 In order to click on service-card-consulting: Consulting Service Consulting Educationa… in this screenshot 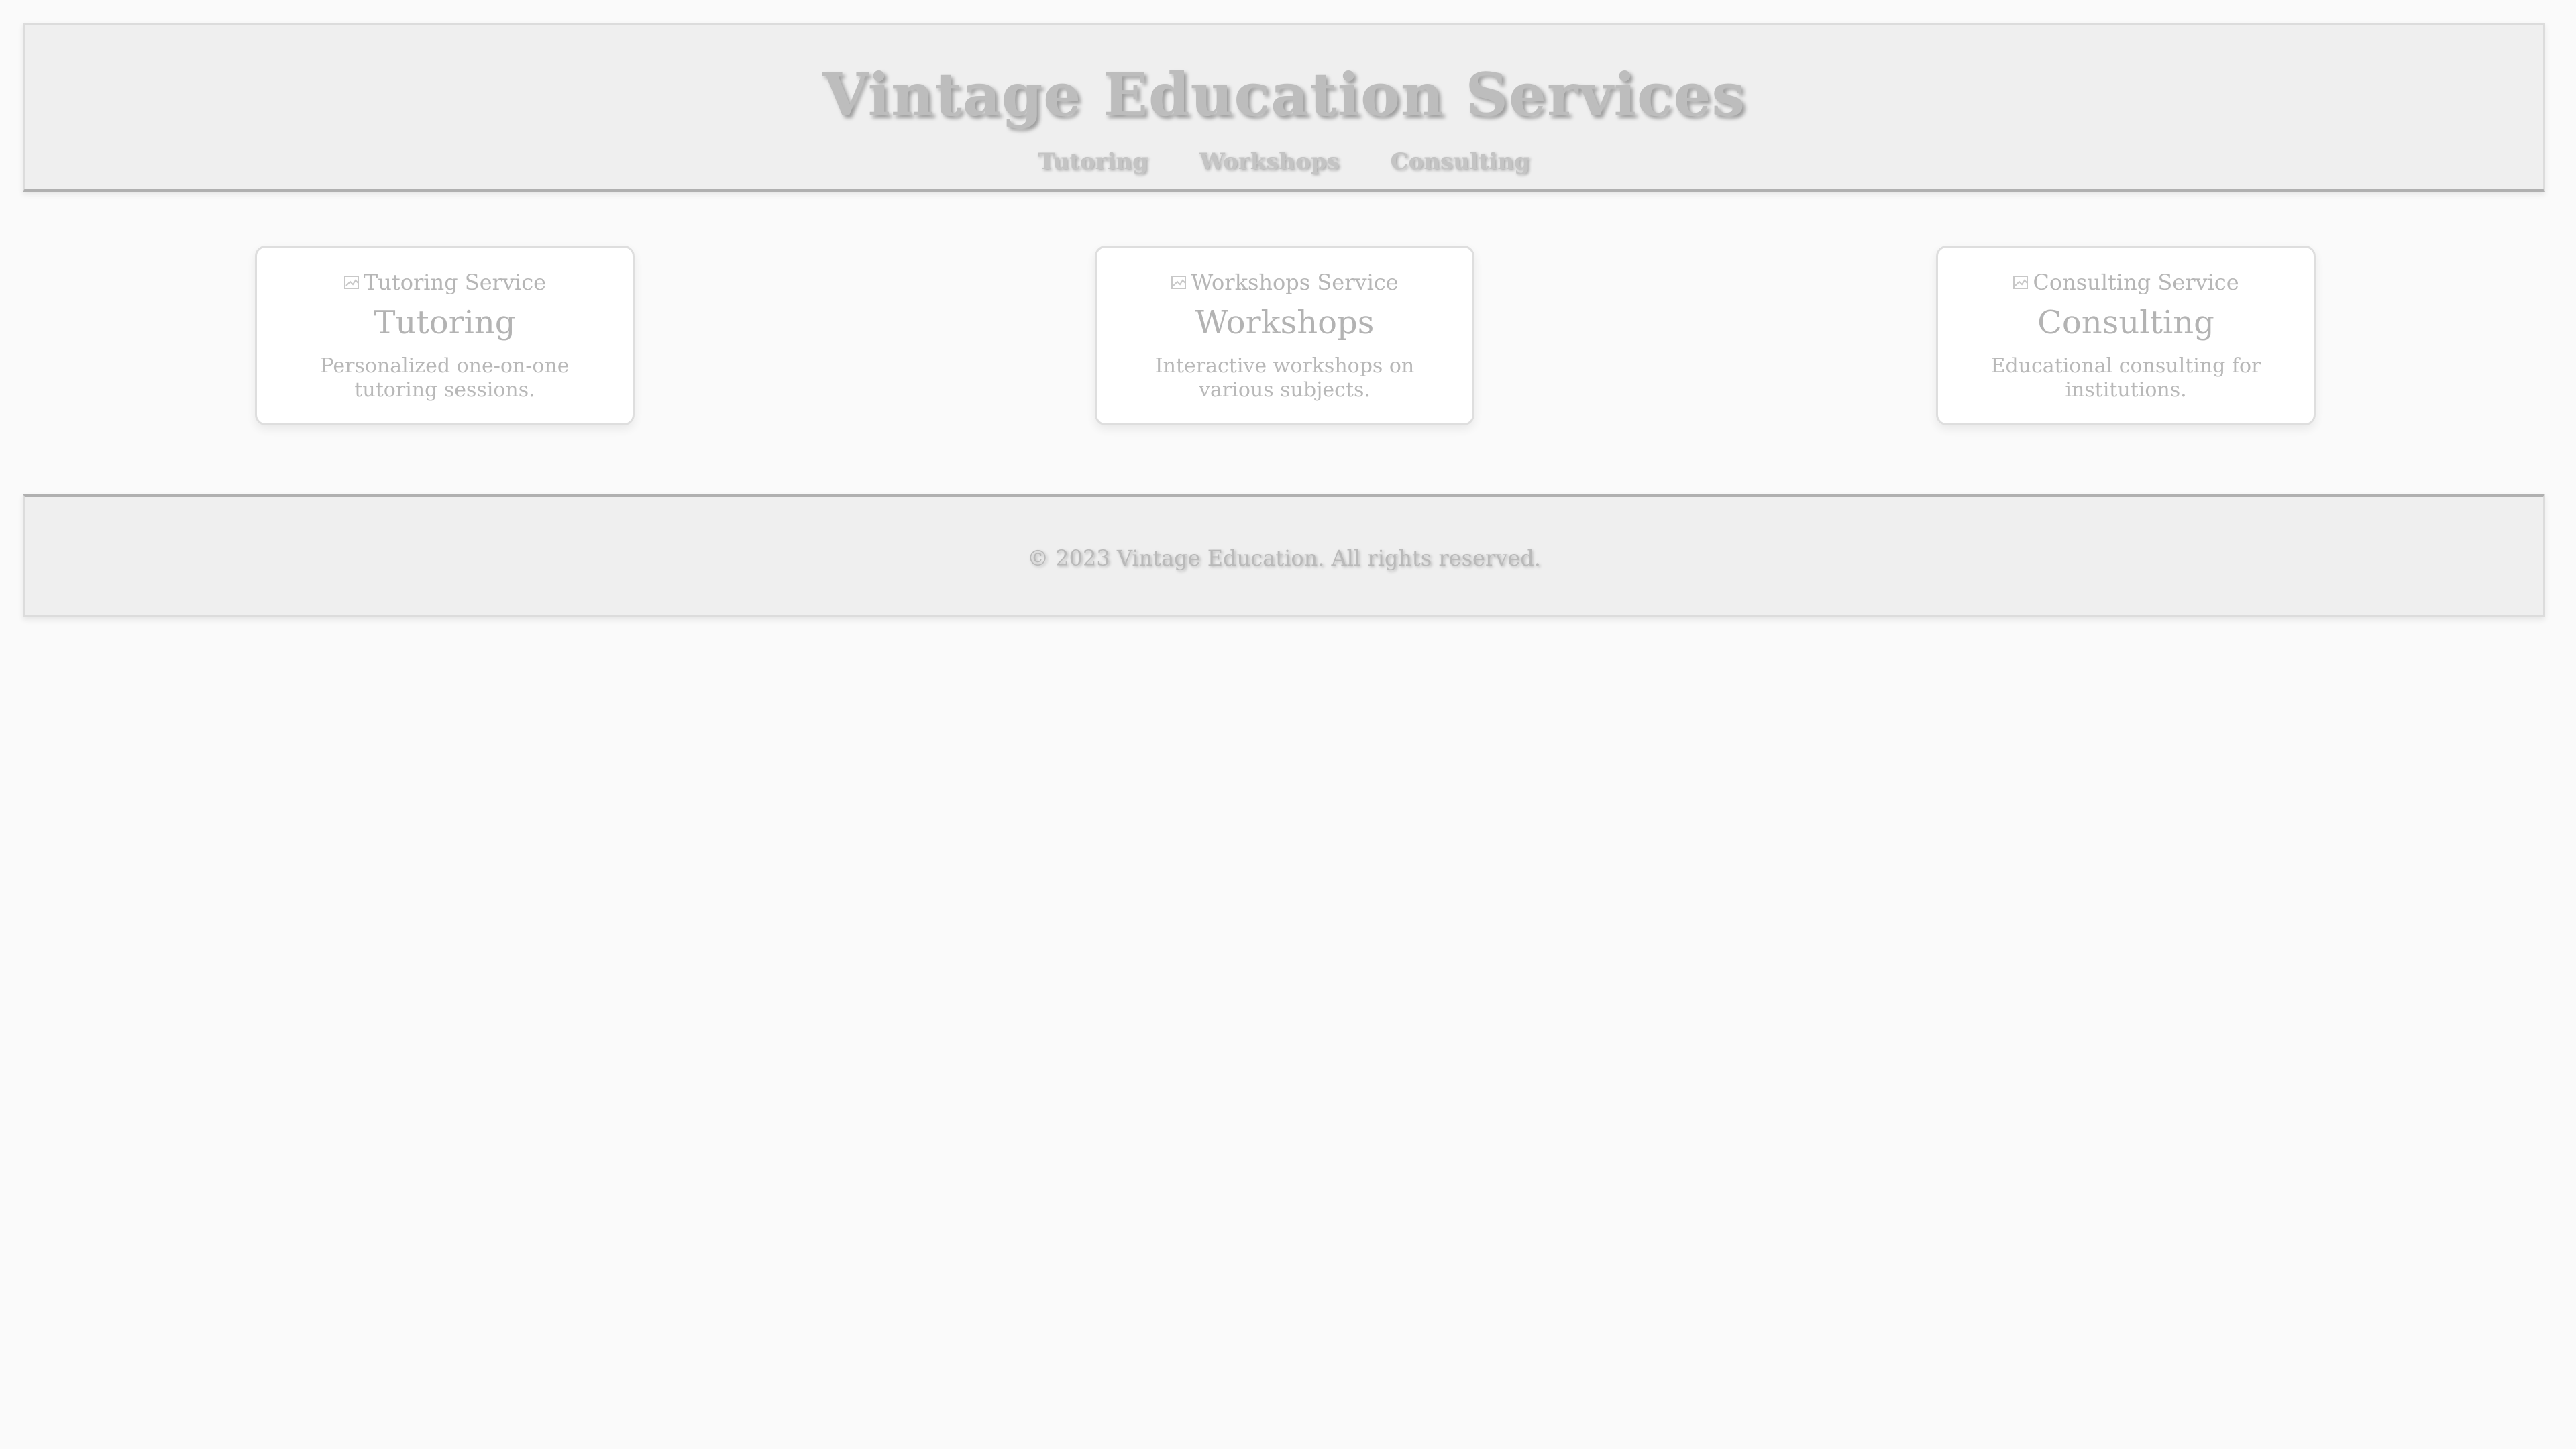, I will do `click(2126, 335)`.